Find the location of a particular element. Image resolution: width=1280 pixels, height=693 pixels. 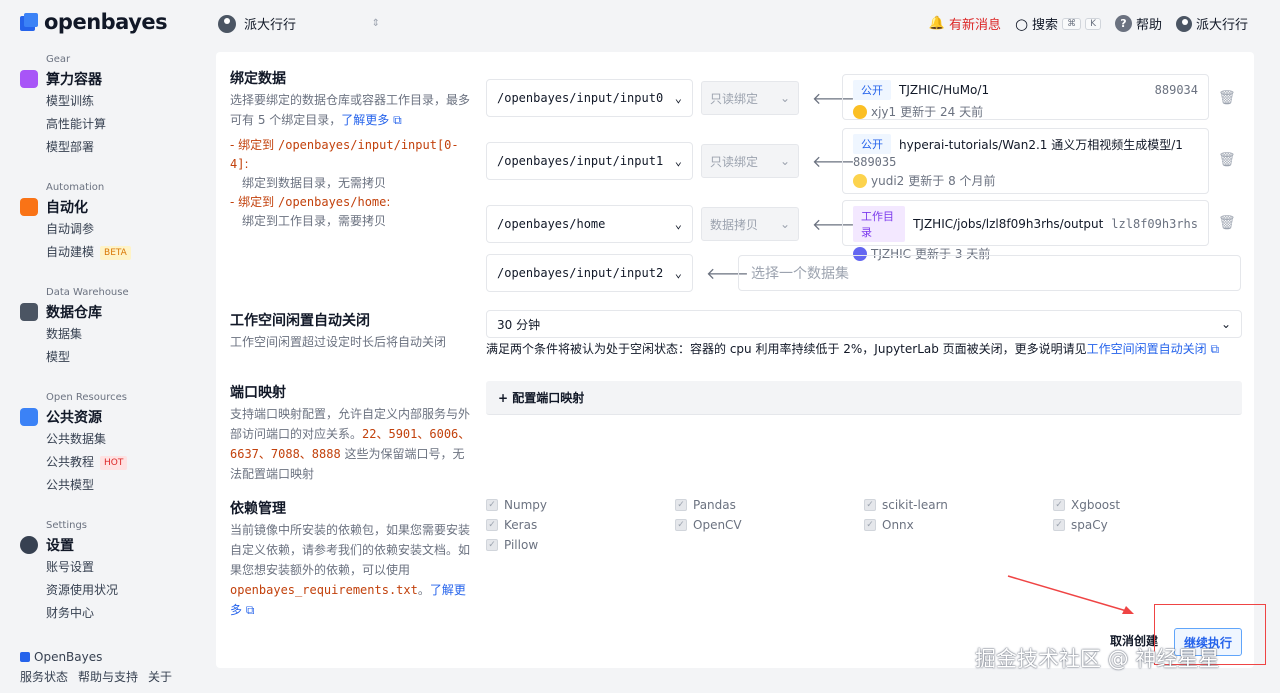

user-menu: 派大行行 is located at coordinates (1211, 23).